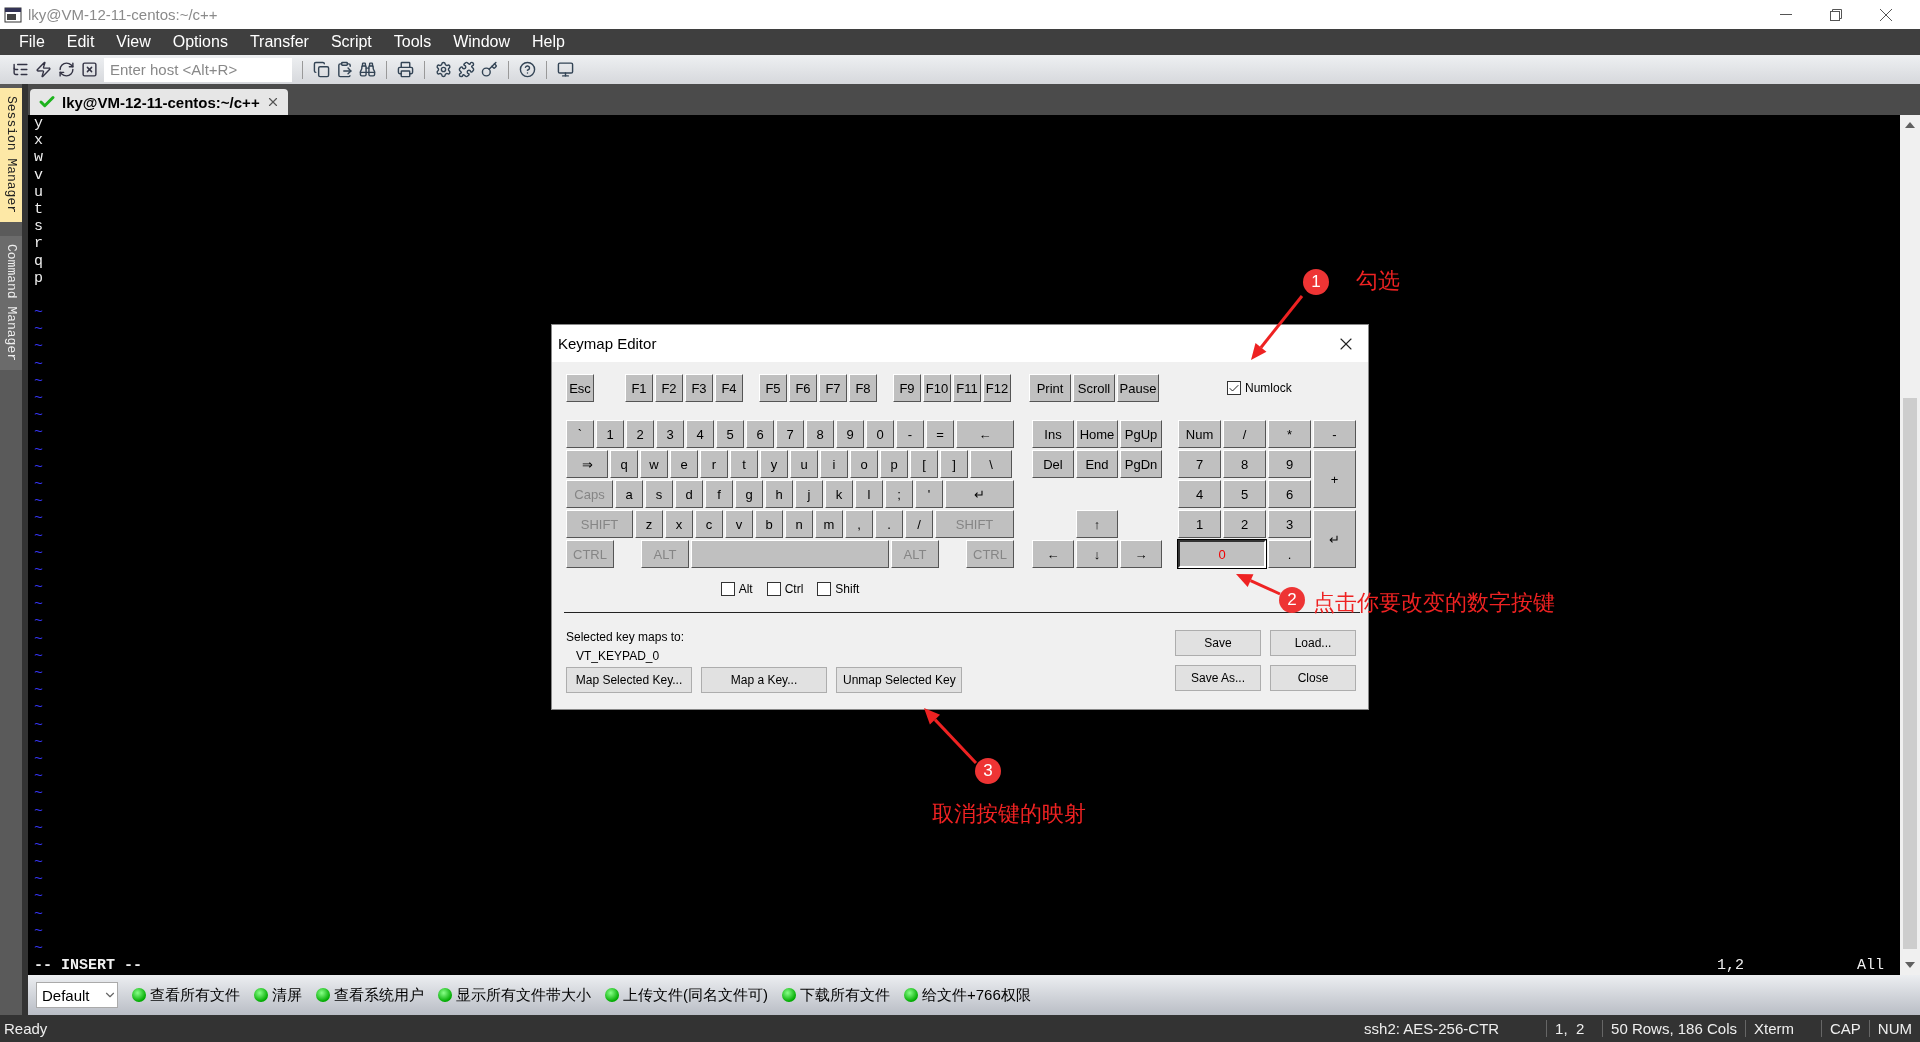 The width and height of the screenshot is (1920, 1042). What do you see at coordinates (714, 464) in the screenshot?
I see `key: r` at bounding box center [714, 464].